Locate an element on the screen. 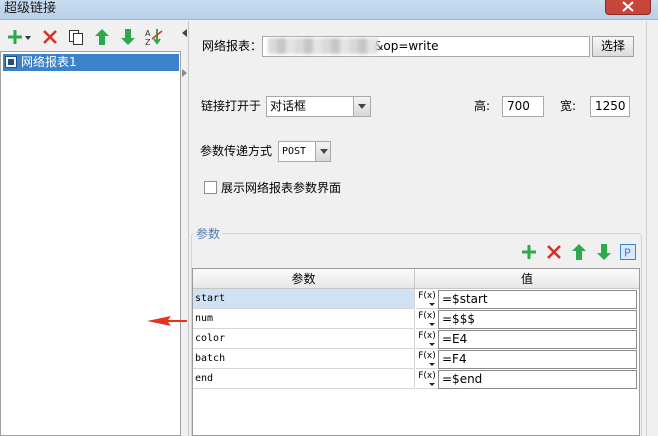 This screenshot has width=658, height=436. move-down-button is located at coordinates (128, 37).